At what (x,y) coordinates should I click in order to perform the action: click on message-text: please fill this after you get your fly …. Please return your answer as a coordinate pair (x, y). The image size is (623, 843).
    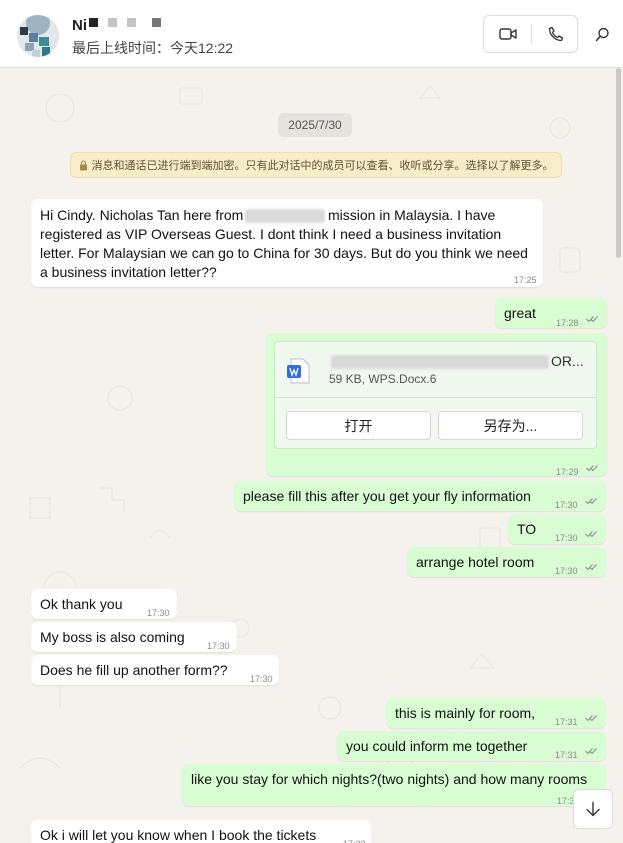
    Looking at the image, I should click on (387, 496).